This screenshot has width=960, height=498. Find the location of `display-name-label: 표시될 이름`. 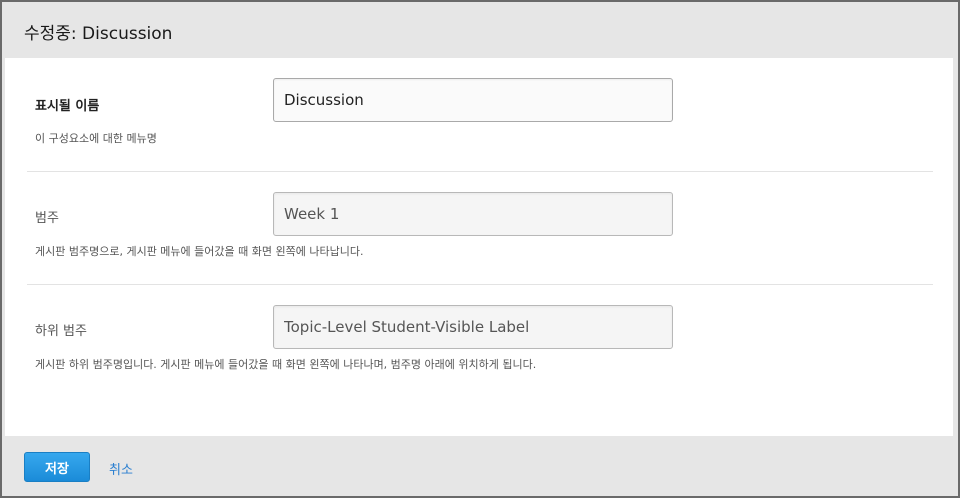

display-name-label: 표시될 이름 is located at coordinates (67, 106).